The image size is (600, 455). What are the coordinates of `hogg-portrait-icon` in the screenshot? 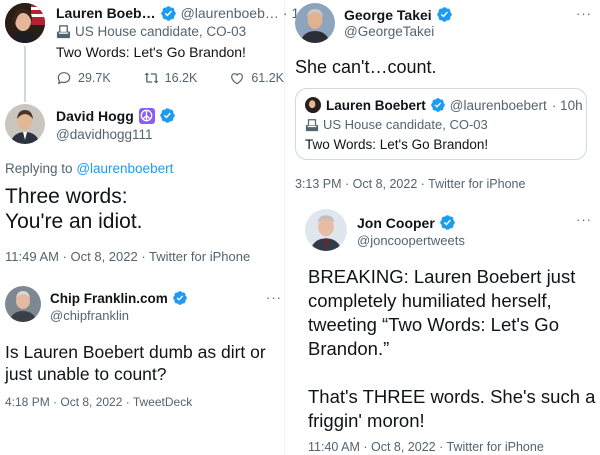 It's located at (25, 124).